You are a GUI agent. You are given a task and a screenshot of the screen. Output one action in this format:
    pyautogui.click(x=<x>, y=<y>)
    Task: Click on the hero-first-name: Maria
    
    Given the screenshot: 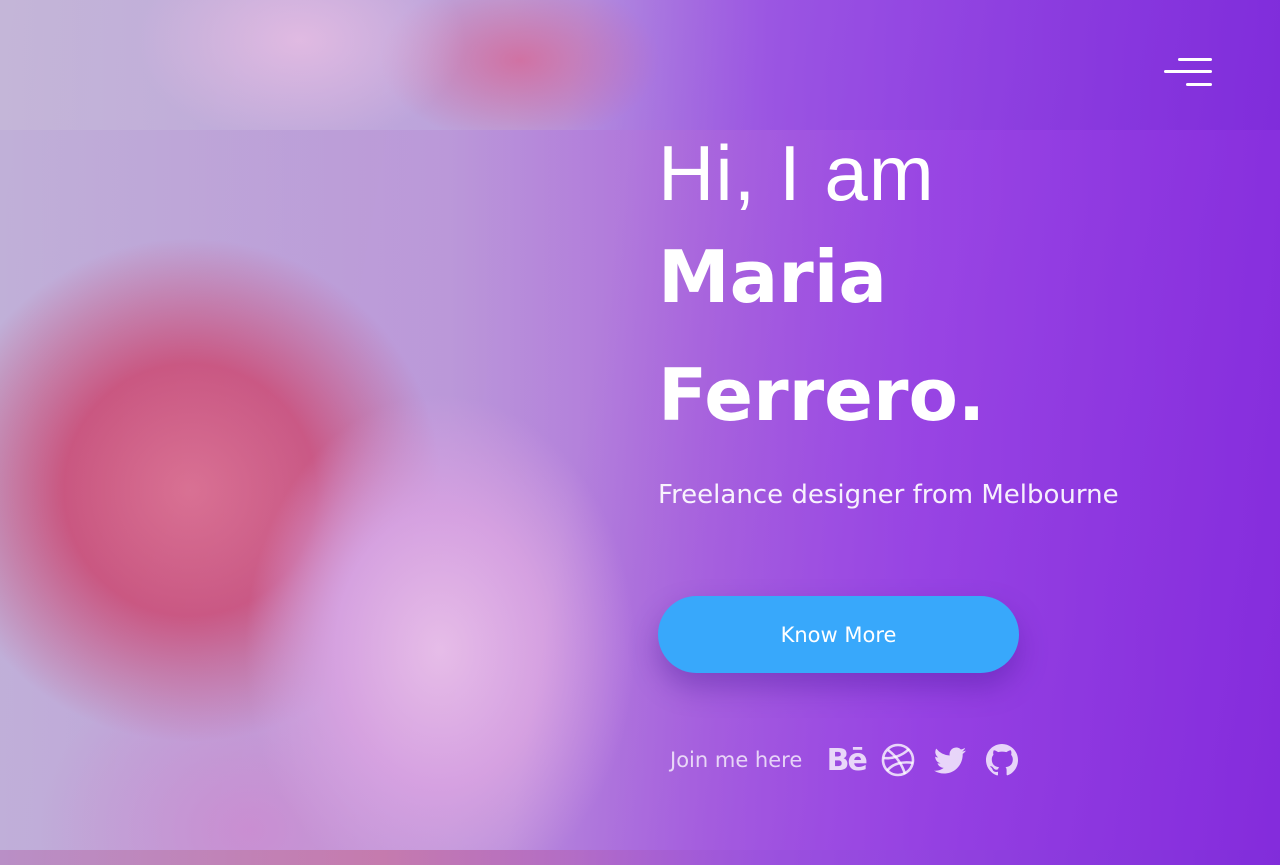 What is the action you would take?
    pyautogui.click(x=773, y=277)
    